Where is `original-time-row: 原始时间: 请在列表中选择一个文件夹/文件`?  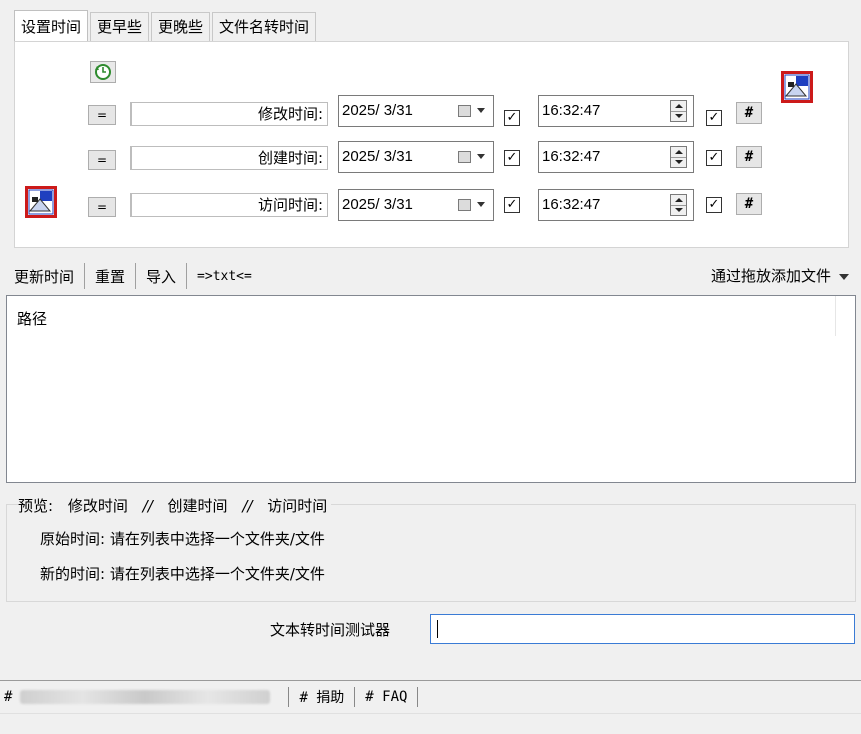
original-time-row: 原始时间: 请在列表中选择一个文件夹/文件 is located at coordinates (182, 538).